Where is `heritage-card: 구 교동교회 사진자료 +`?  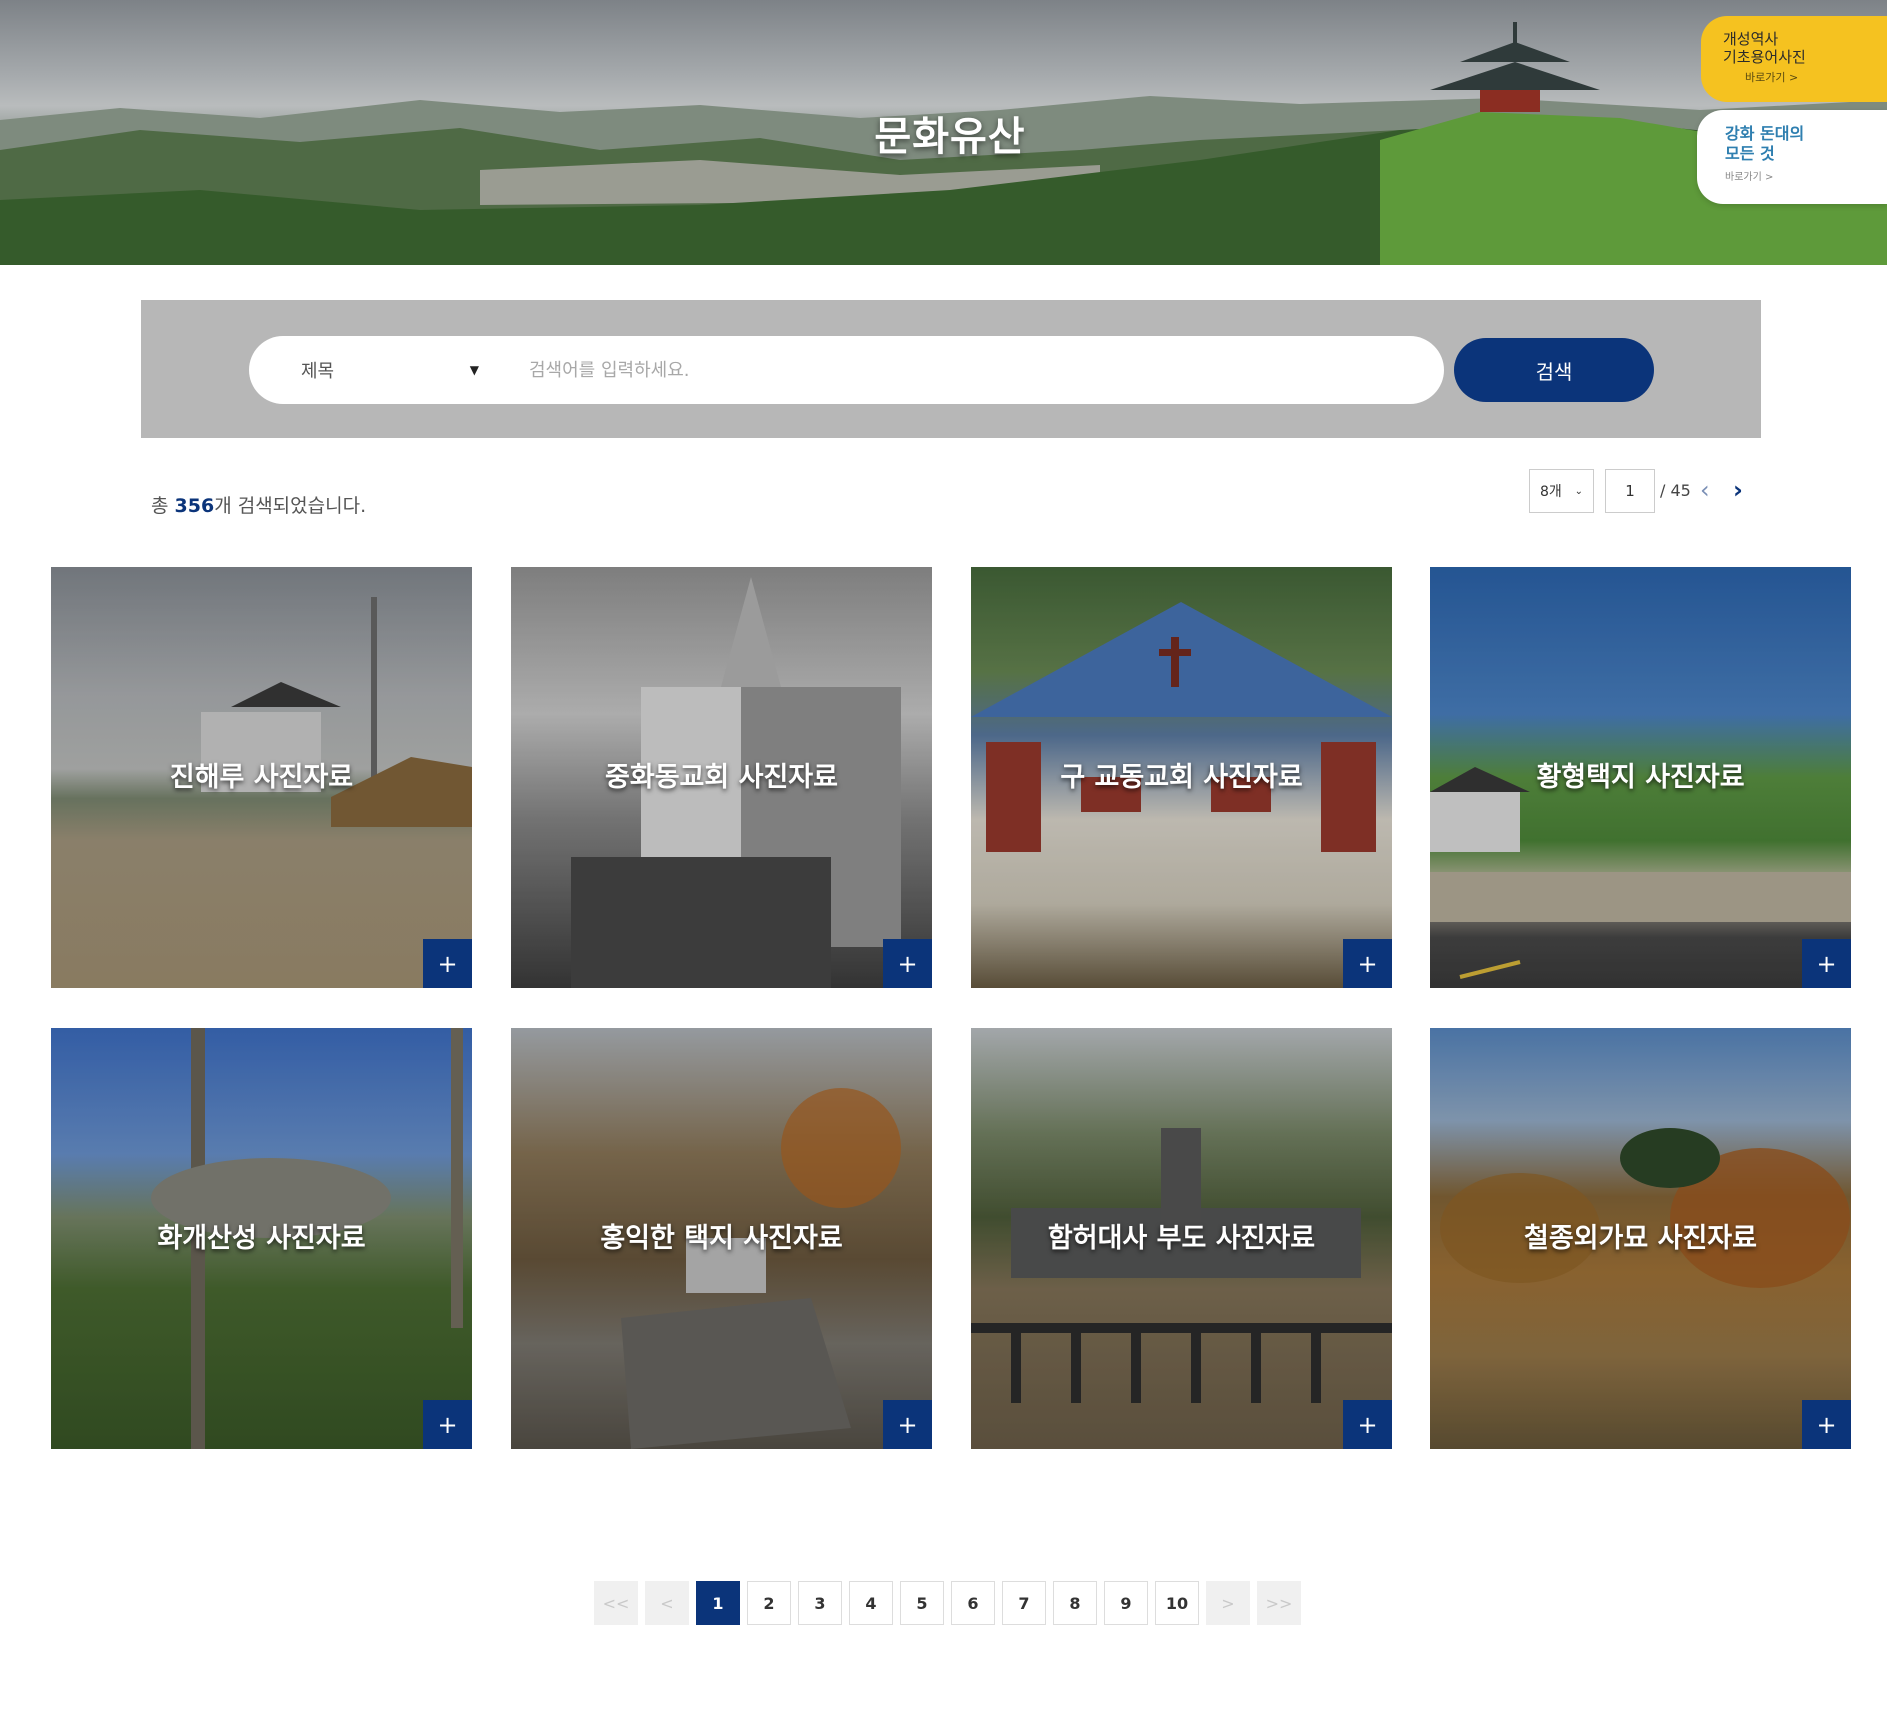
heritage-card: 구 교동교회 사진자료 + is located at coordinates (1181, 777).